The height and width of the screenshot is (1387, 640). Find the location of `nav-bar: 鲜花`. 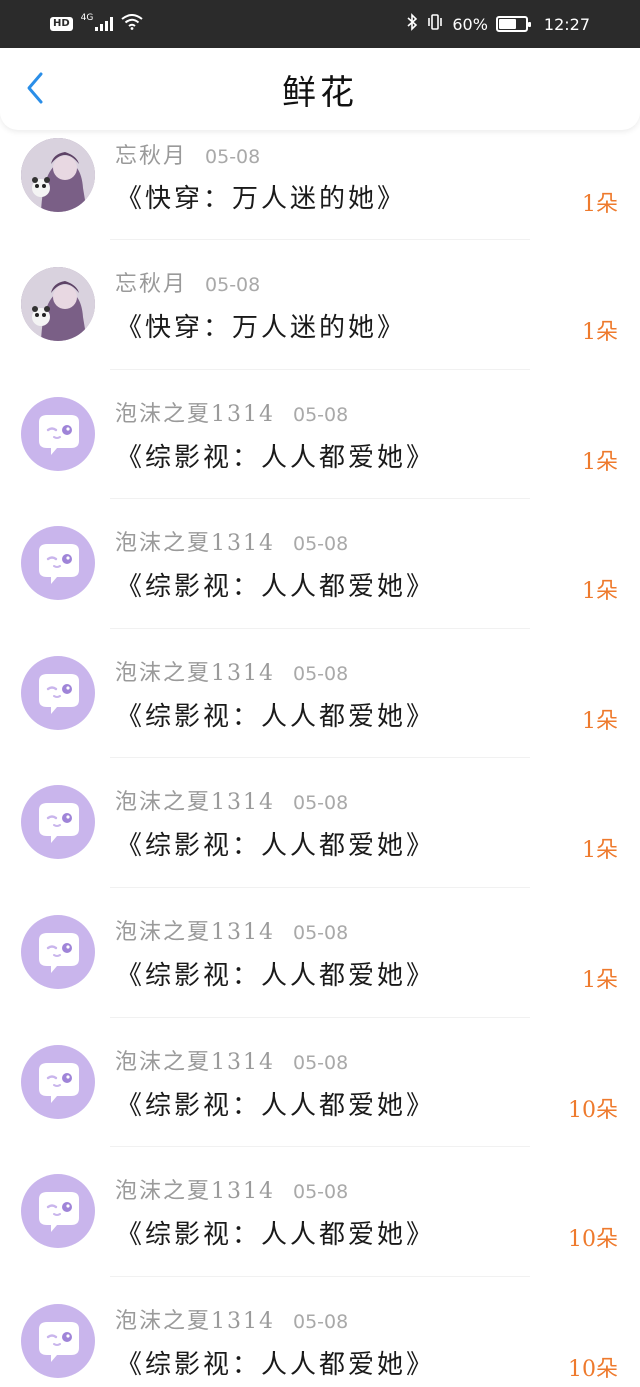

nav-bar: 鲜花 is located at coordinates (320, 89).